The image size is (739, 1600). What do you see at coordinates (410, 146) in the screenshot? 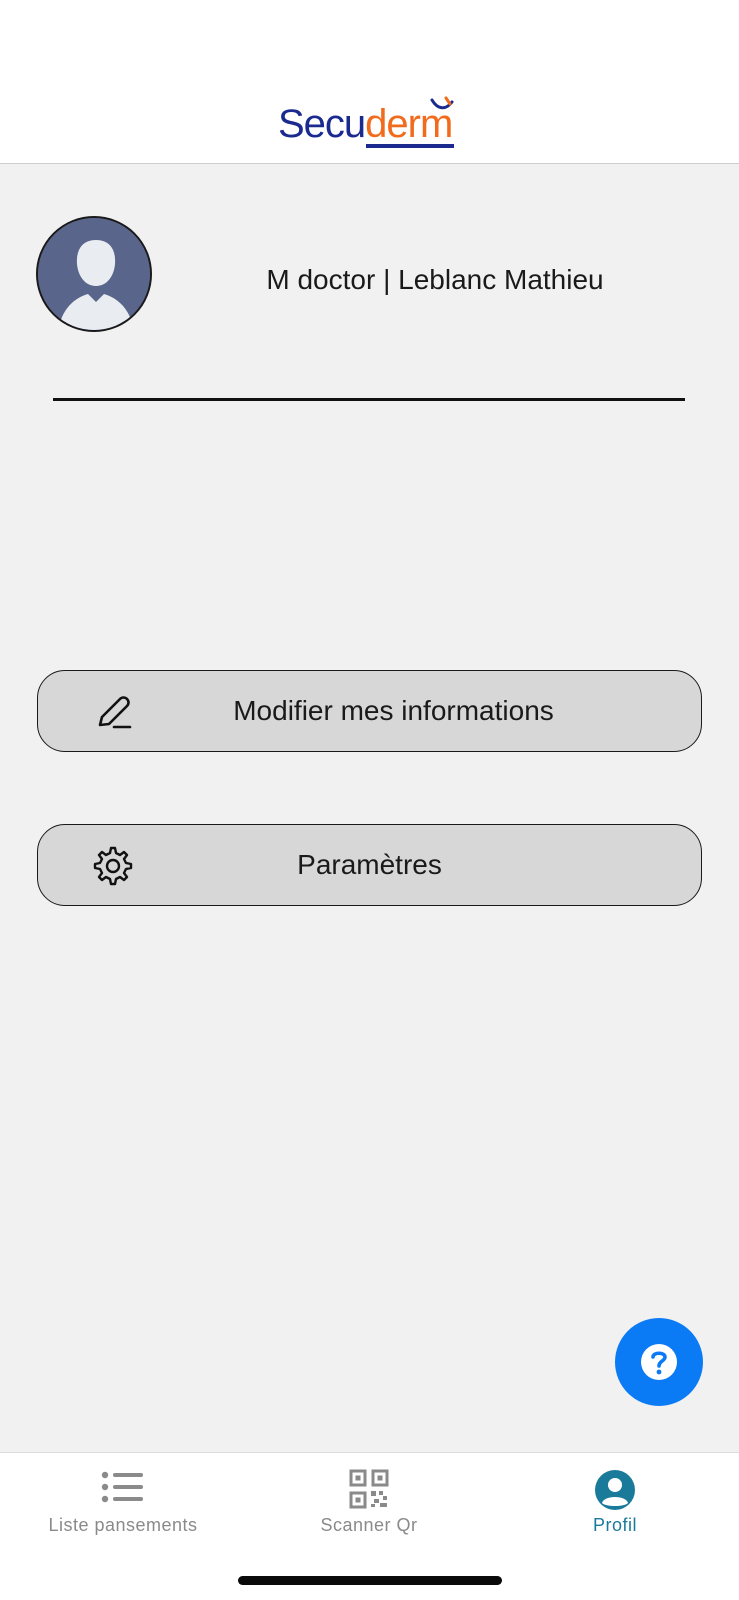
I see `logo-underline` at bounding box center [410, 146].